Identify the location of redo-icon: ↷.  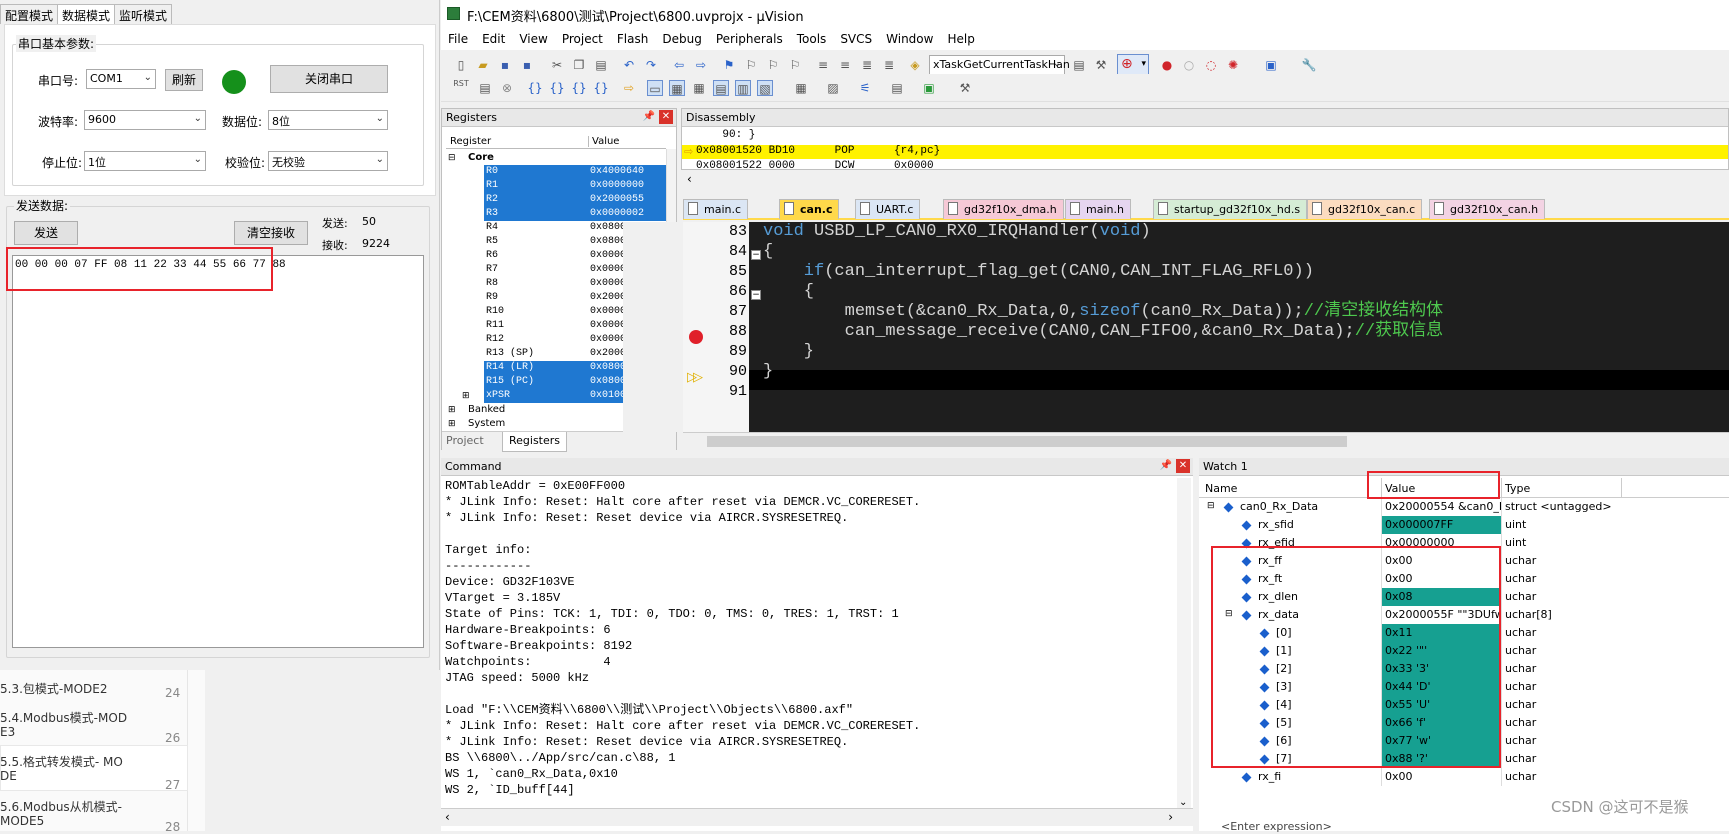
(651, 65).